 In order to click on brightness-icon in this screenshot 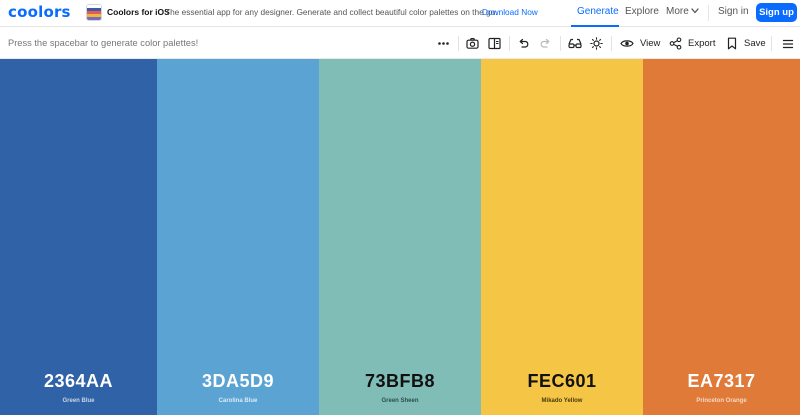, I will do `click(596, 43)`.